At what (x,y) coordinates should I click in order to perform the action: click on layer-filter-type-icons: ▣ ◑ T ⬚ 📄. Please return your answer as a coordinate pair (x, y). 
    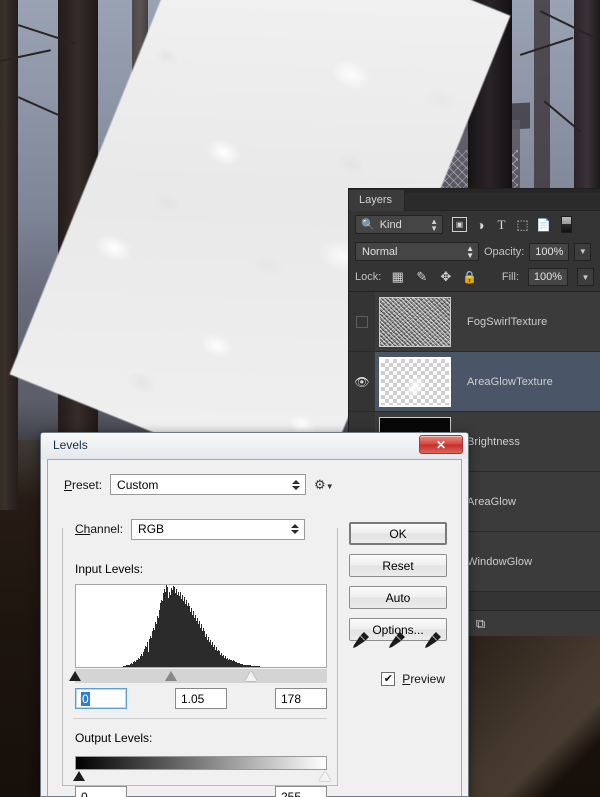
    Looking at the image, I should click on (501, 225).